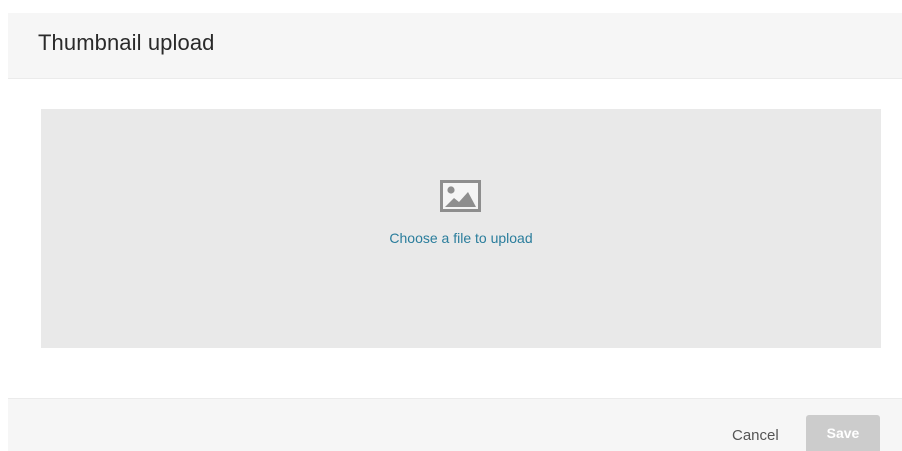 The height and width of the screenshot is (451, 902). I want to click on cancel-button: Cancel, so click(755, 436).